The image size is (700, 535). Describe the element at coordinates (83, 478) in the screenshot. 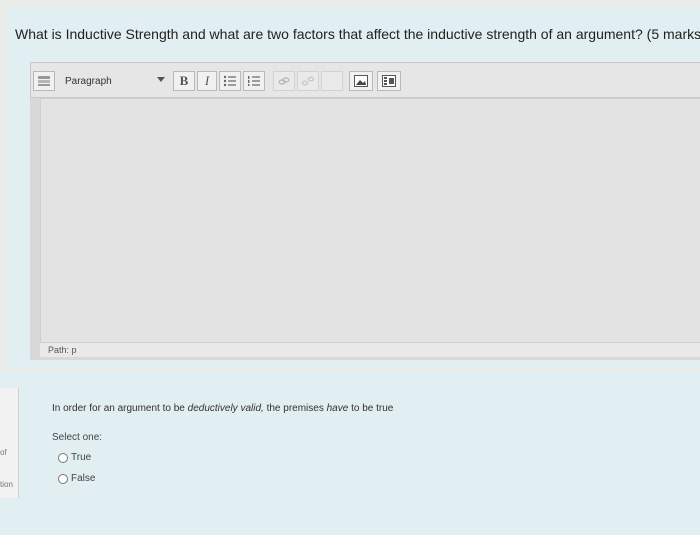

I see `option-false-label: False` at that location.